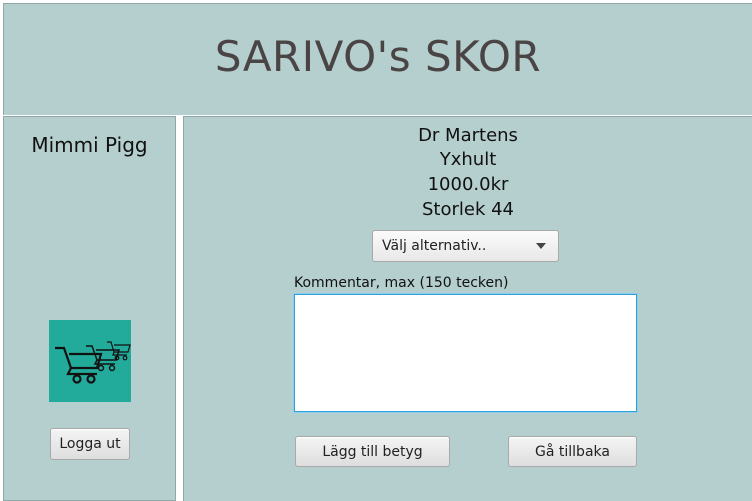  I want to click on back-button: Gå tillbaka, so click(572, 451).